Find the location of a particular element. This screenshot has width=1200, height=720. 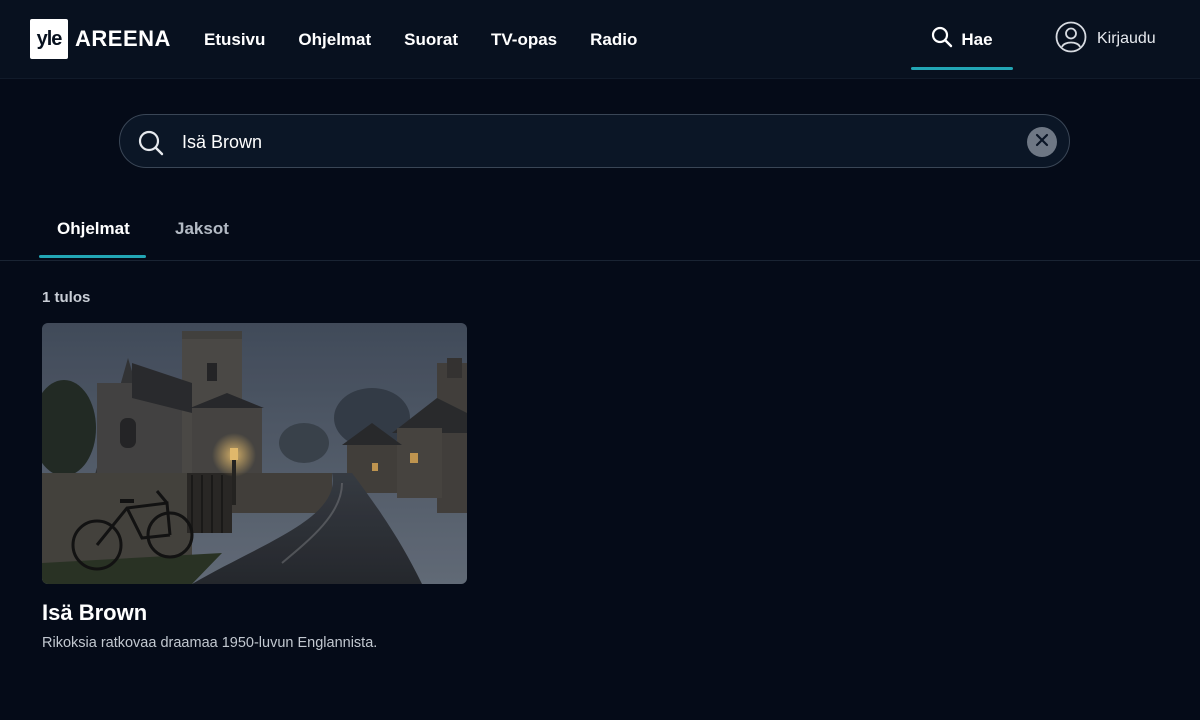

nav-search-label: Hae is located at coordinates (977, 39).